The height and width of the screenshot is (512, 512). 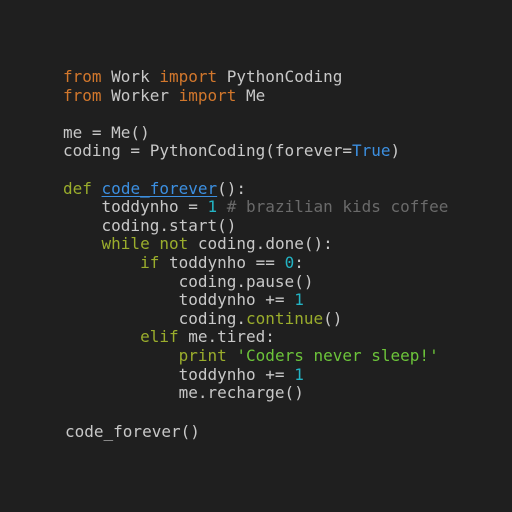 What do you see at coordinates (260, 244) in the screenshot?
I see `code-token: coding.done():` at bounding box center [260, 244].